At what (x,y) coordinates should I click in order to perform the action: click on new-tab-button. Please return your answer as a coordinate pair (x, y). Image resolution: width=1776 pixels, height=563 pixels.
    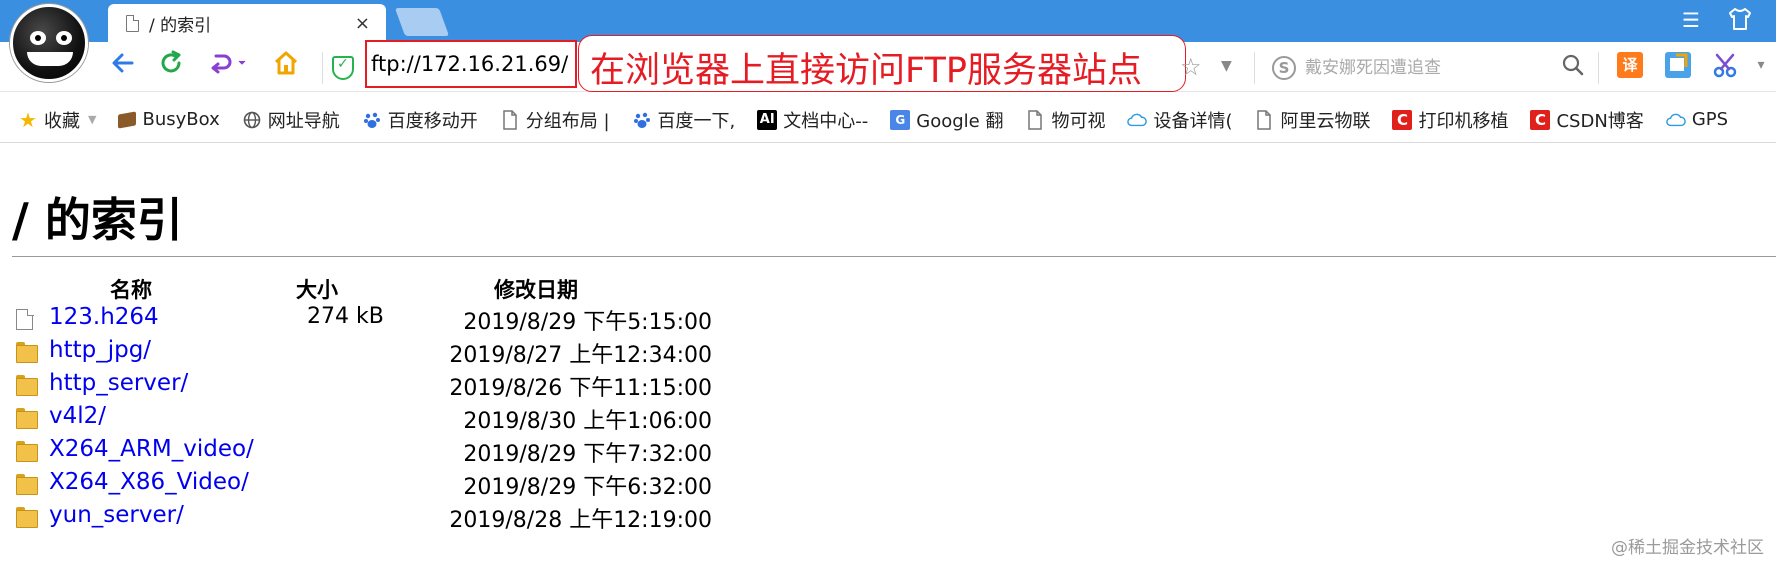
    Looking at the image, I should click on (422, 22).